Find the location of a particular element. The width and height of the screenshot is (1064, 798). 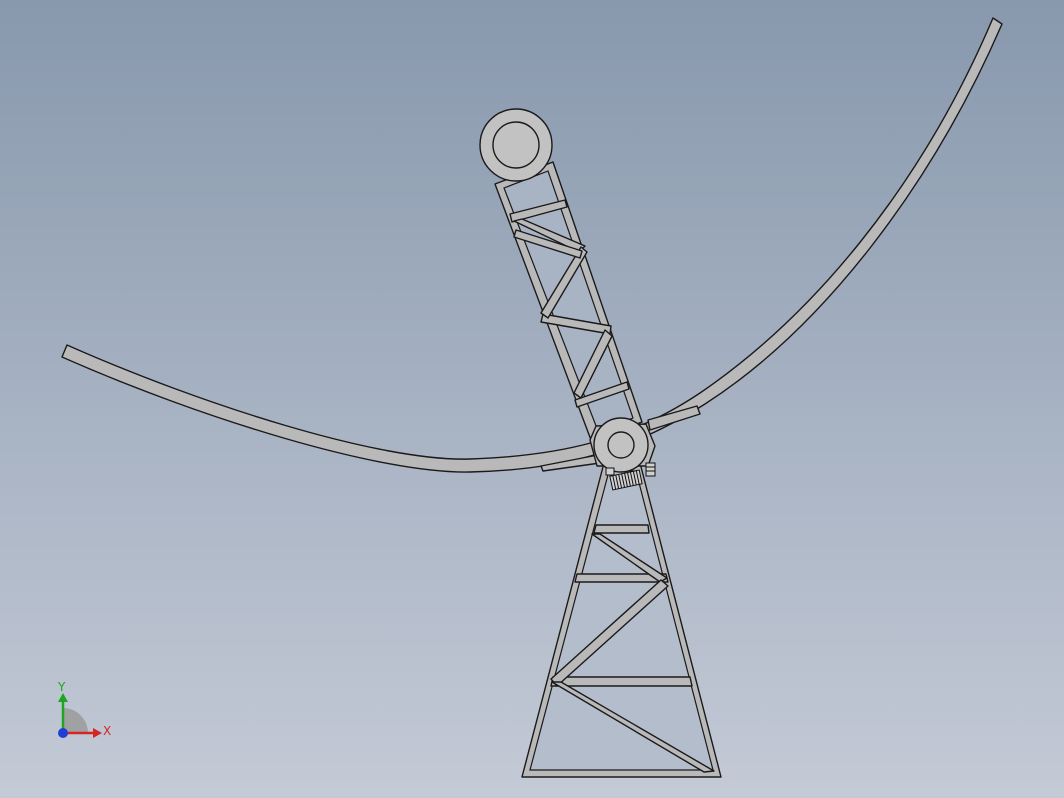

top-pulley-inner is located at coordinates (516, 145).